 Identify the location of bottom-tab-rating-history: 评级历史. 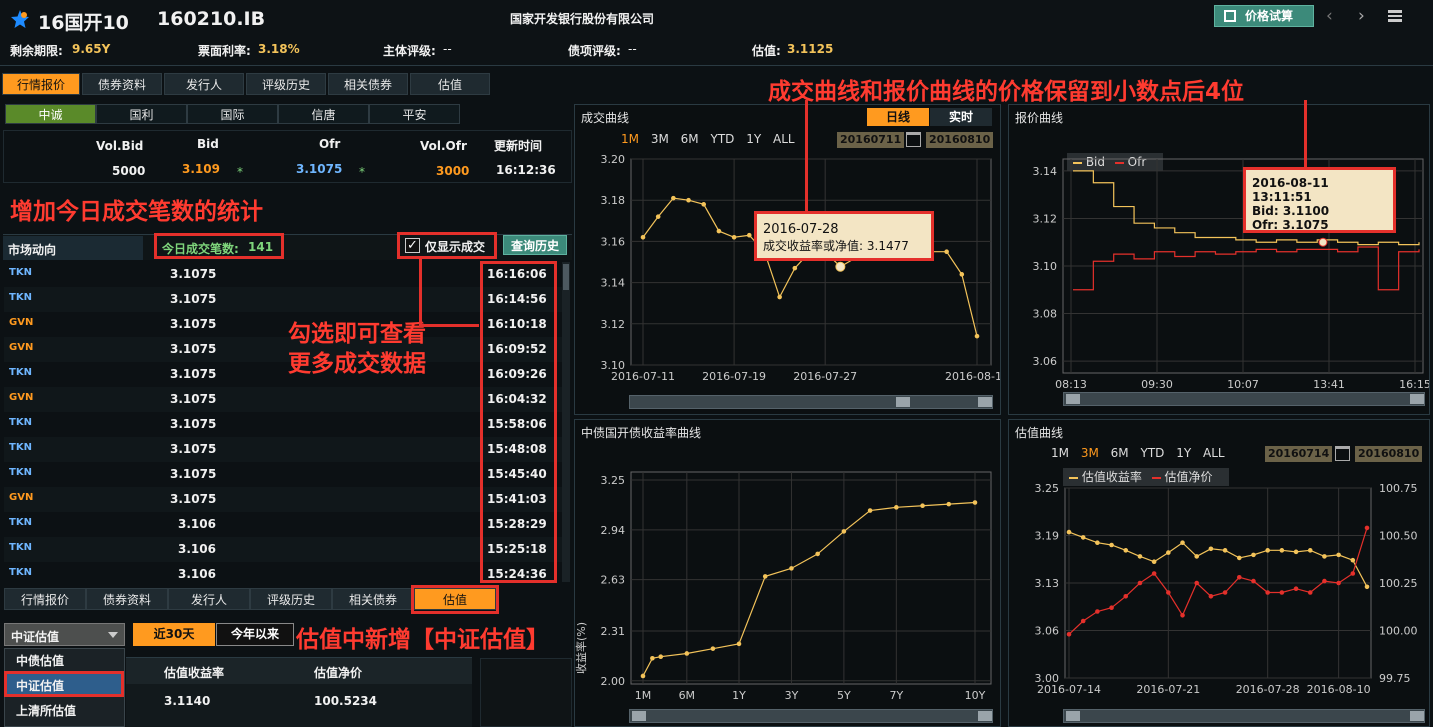
(291, 599).